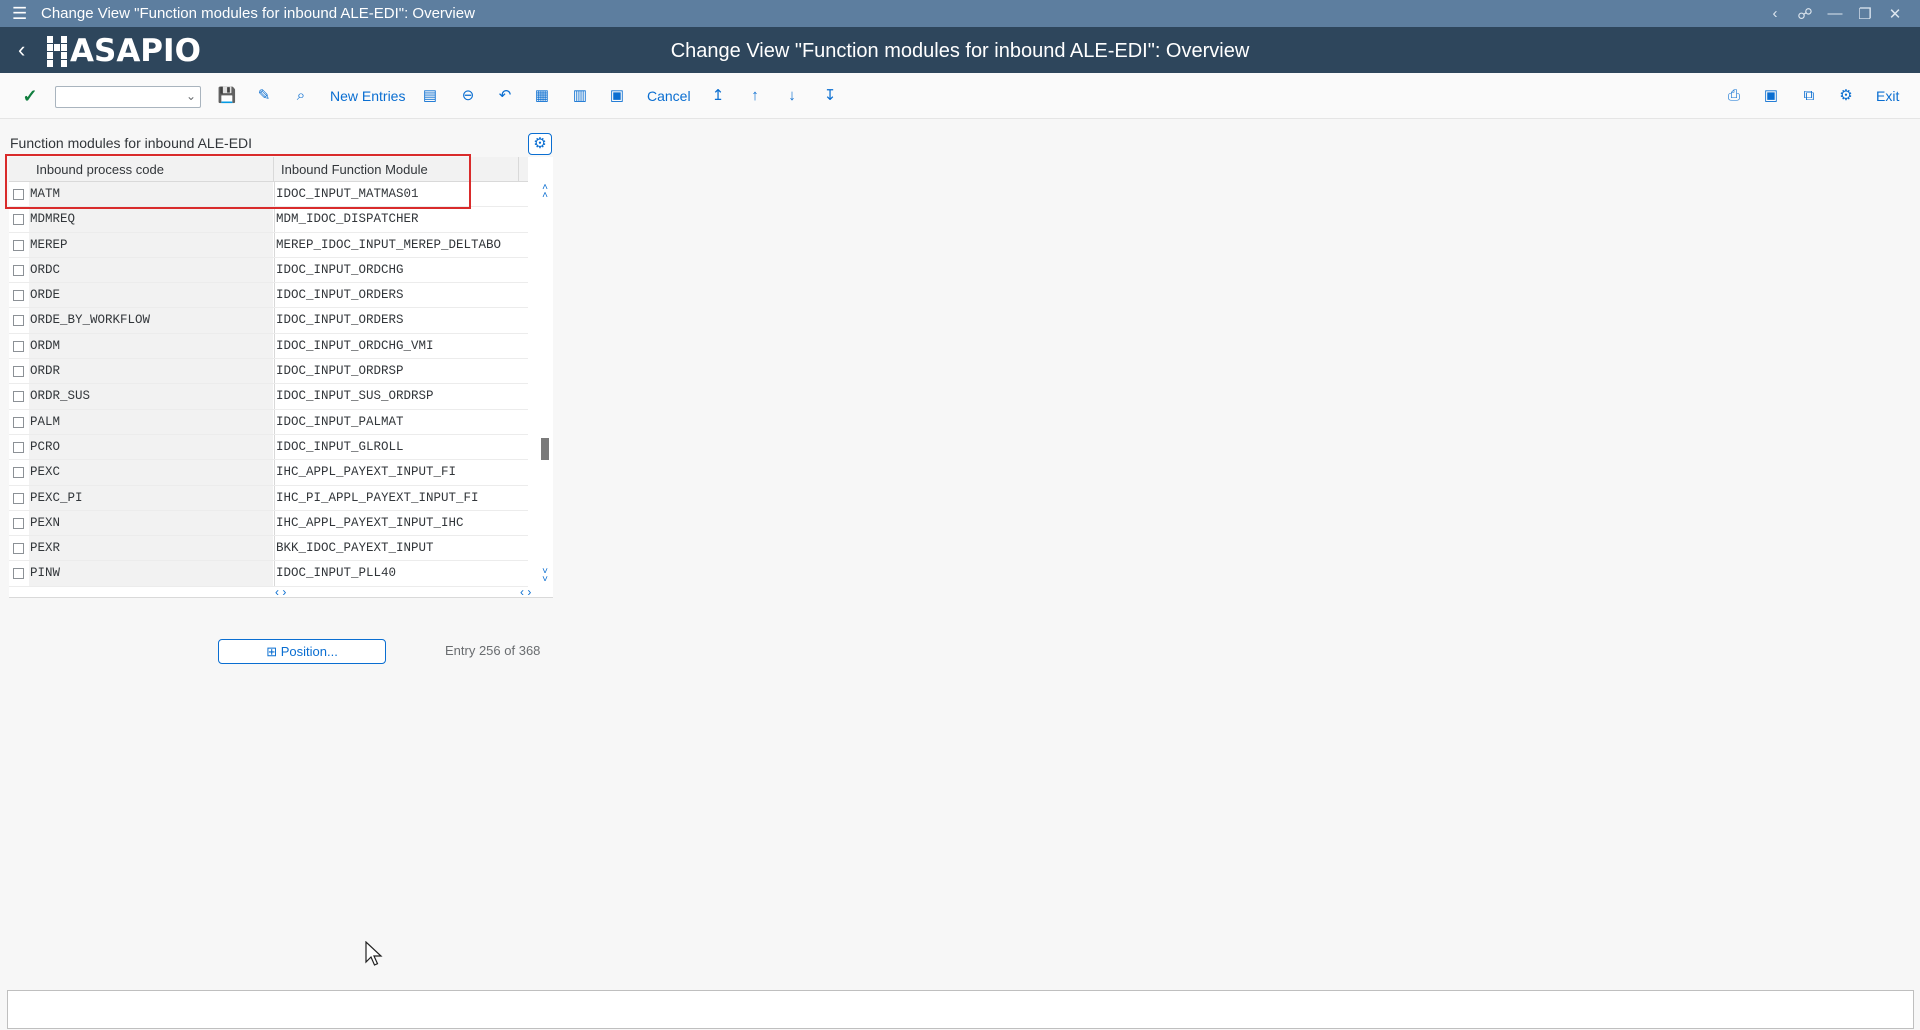  What do you see at coordinates (30, 96) in the screenshot?
I see `enter-check-icon: ✓` at bounding box center [30, 96].